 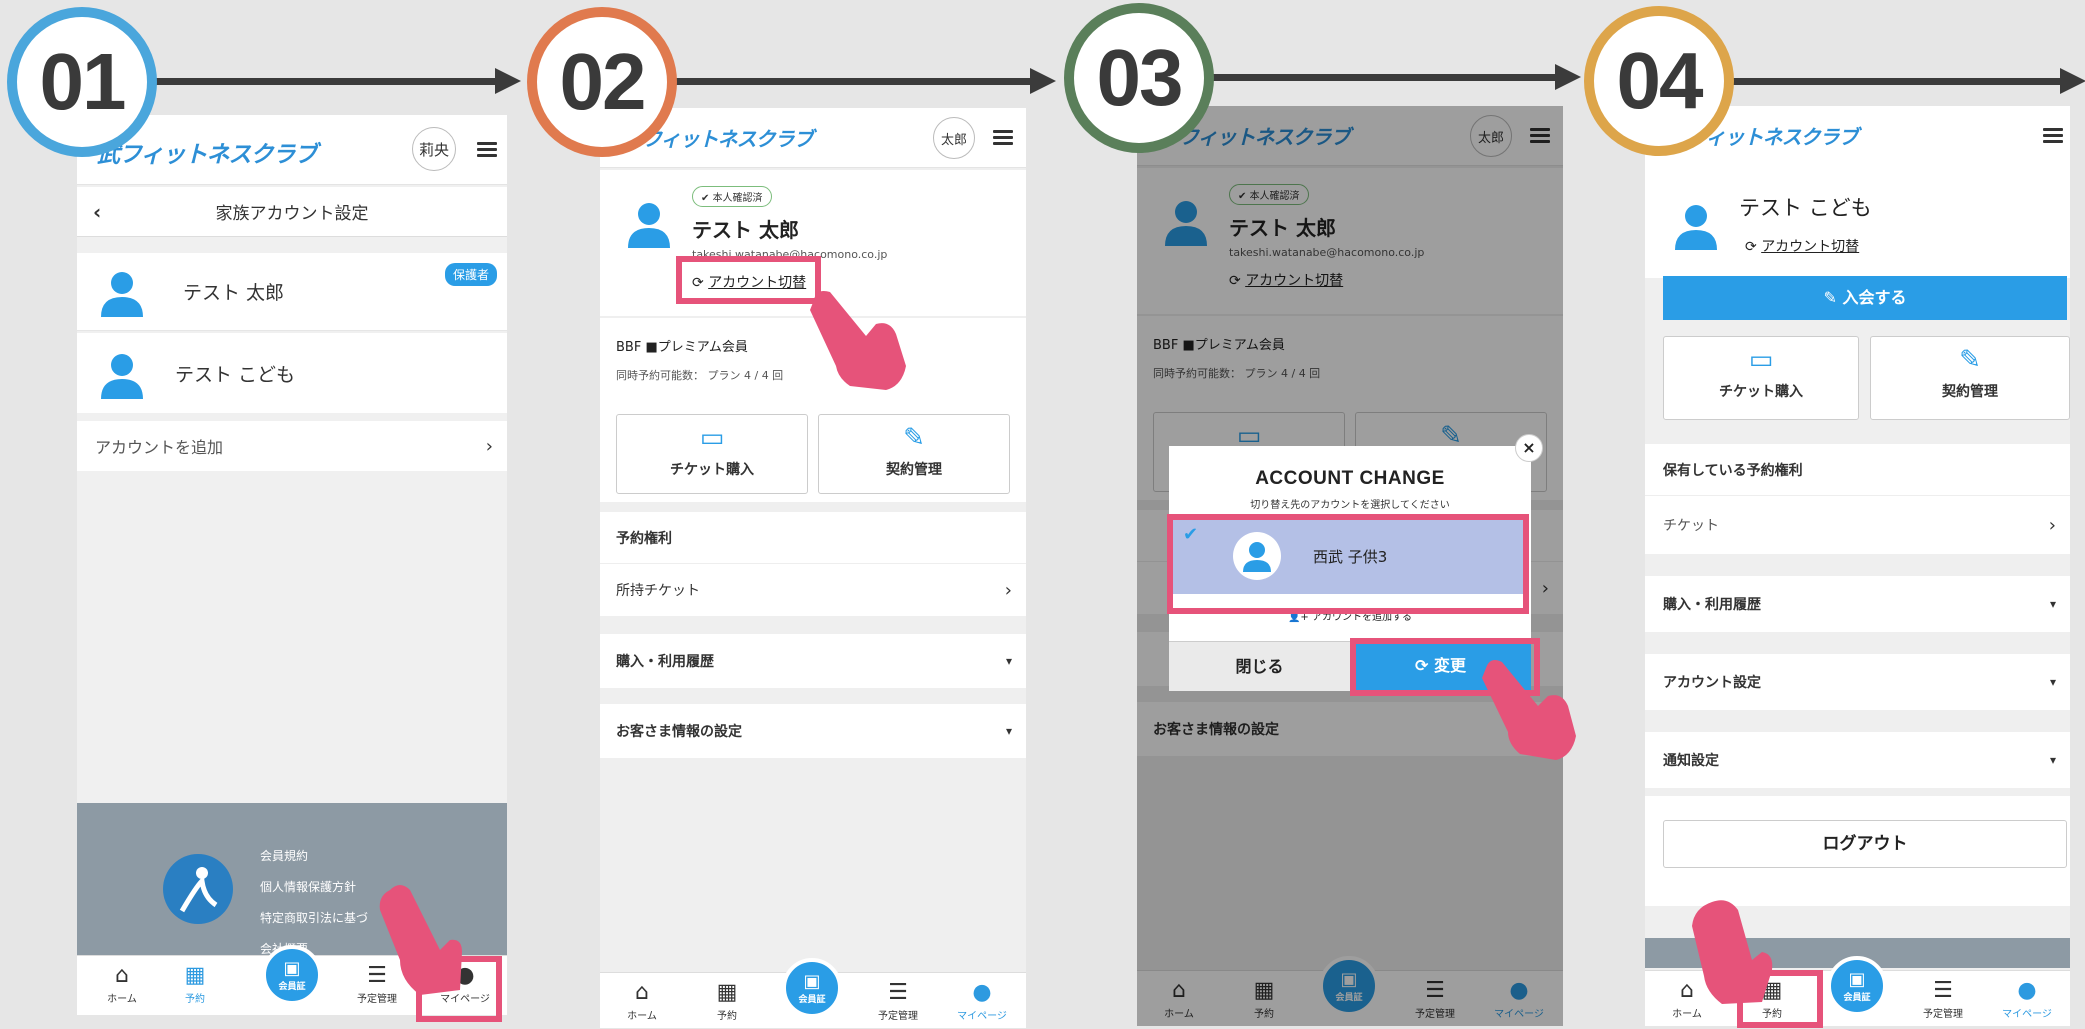 What do you see at coordinates (470, 274) in the screenshot?
I see `guardian-badge: 保護者` at bounding box center [470, 274].